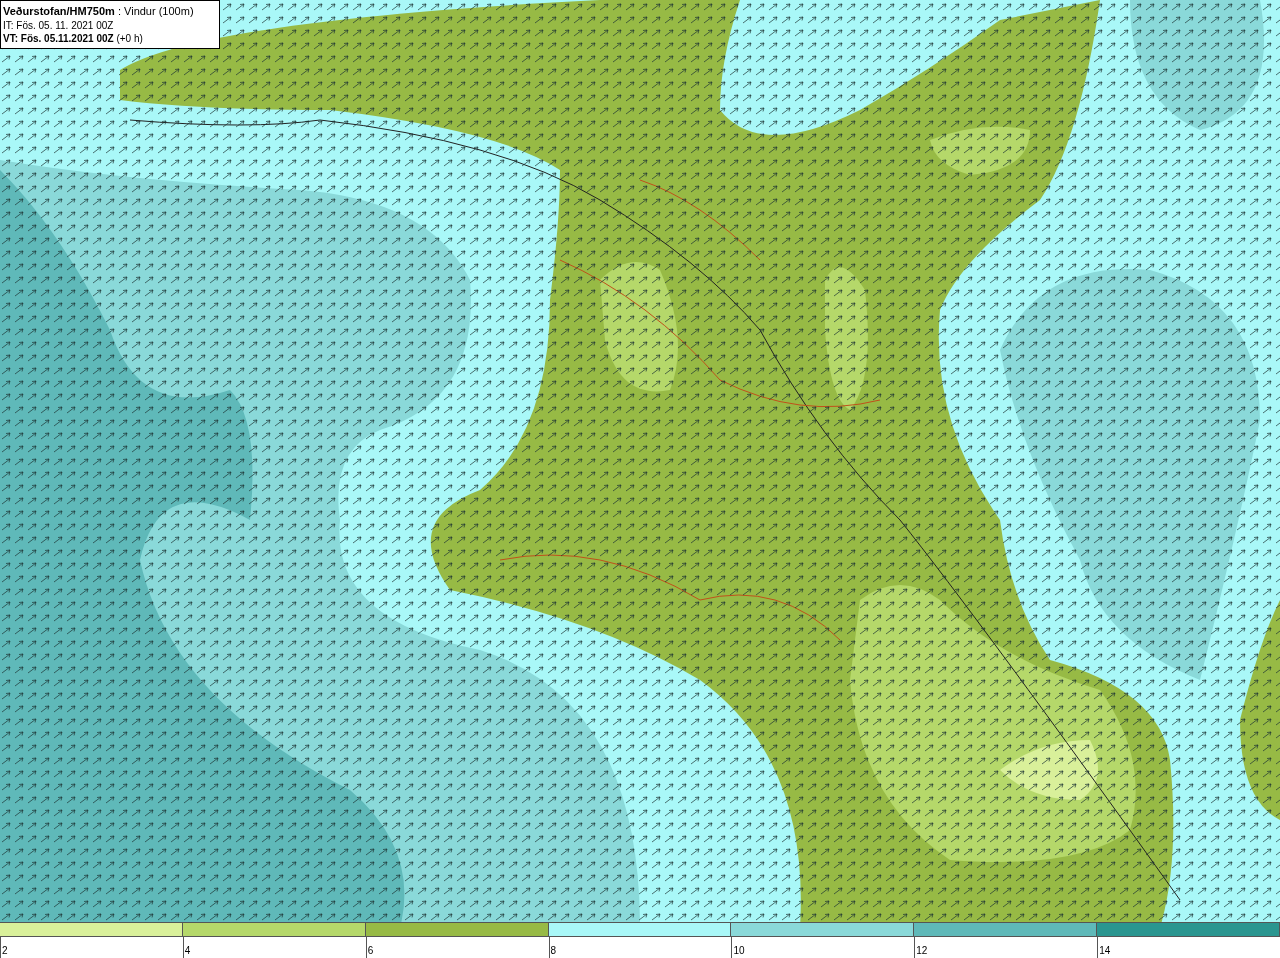 The width and height of the screenshot is (1280, 958). What do you see at coordinates (187, 950) in the screenshot?
I see `legend-tick-label: 4` at bounding box center [187, 950].